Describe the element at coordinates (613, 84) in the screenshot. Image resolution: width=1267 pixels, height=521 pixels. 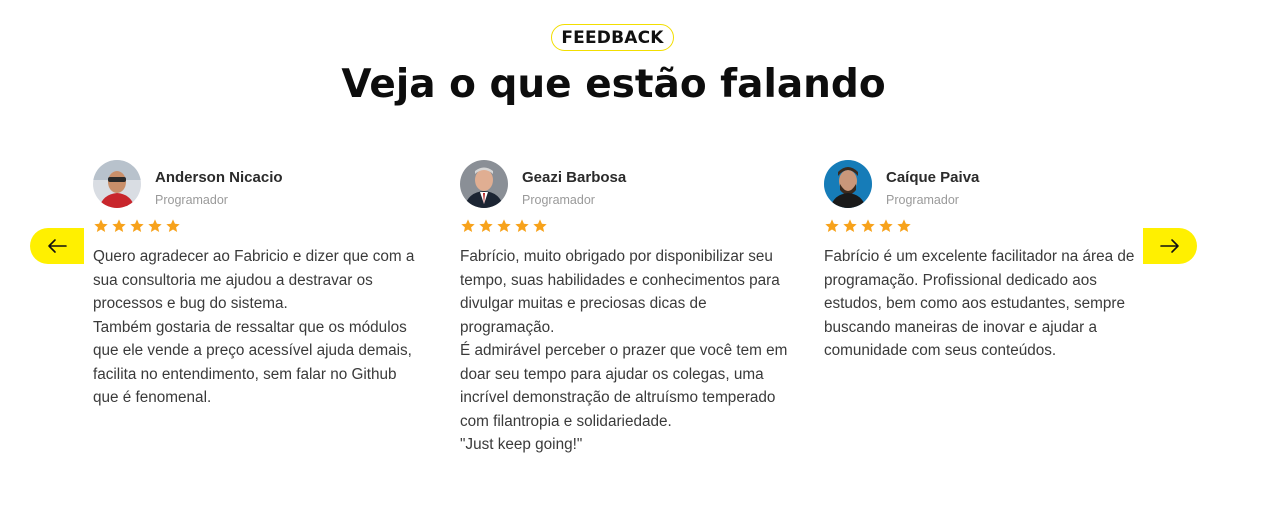
I see `section-title: Veja o que estão falando` at that location.